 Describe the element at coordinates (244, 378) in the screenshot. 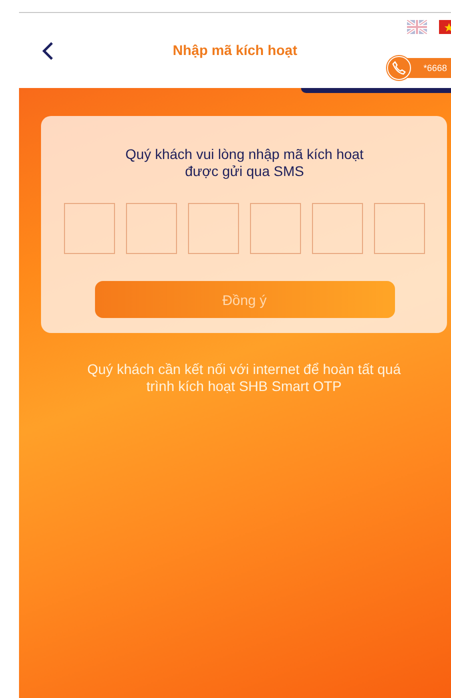

I see `internet-notice: Quý khách cần kết nối với internet để hoàn tất quá trình kích hoạt SHB Smart OTP` at that location.